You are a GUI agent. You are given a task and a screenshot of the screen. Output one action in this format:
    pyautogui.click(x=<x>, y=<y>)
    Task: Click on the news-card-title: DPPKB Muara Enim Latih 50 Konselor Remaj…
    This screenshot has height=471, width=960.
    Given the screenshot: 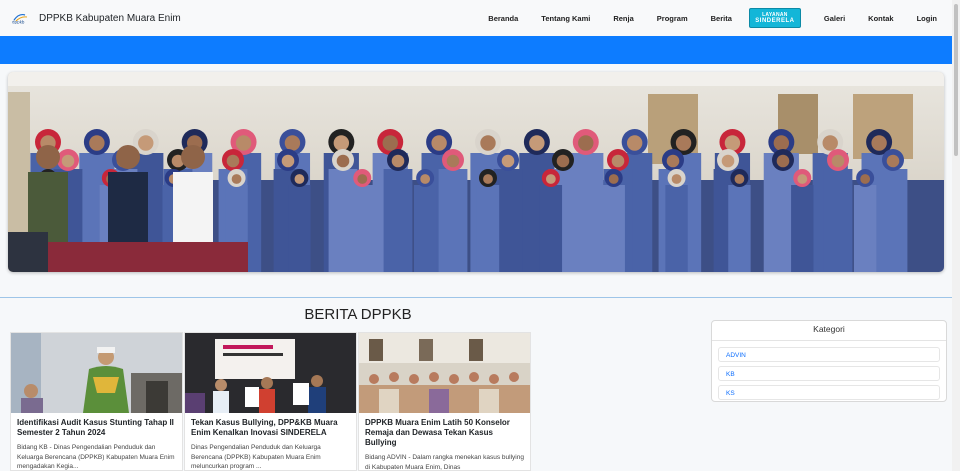 What is the action you would take?
    pyautogui.click(x=444, y=433)
    